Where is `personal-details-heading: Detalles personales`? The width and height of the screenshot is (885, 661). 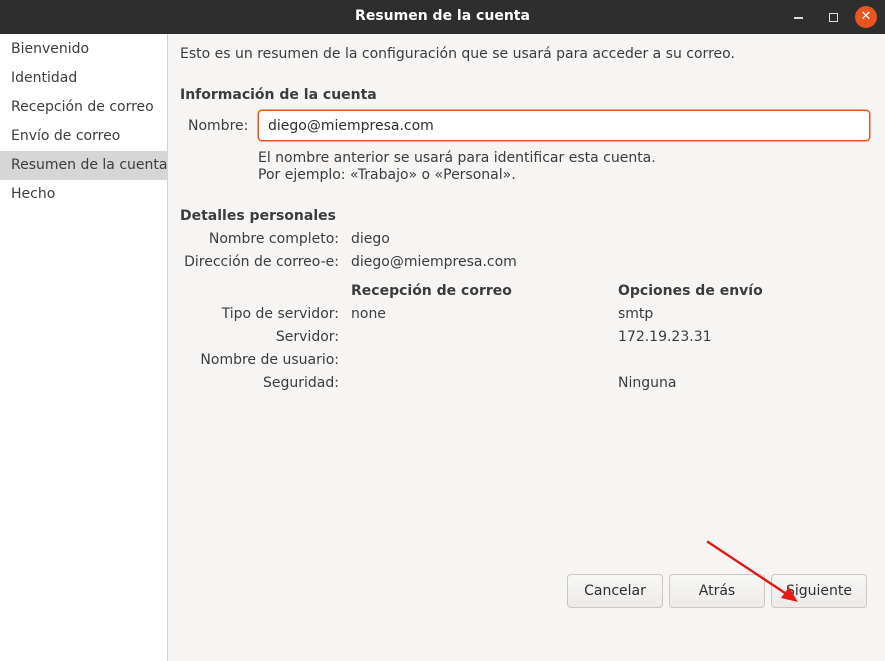 personal-details-heading: Detalles personales is located at coordinates (258, 216).